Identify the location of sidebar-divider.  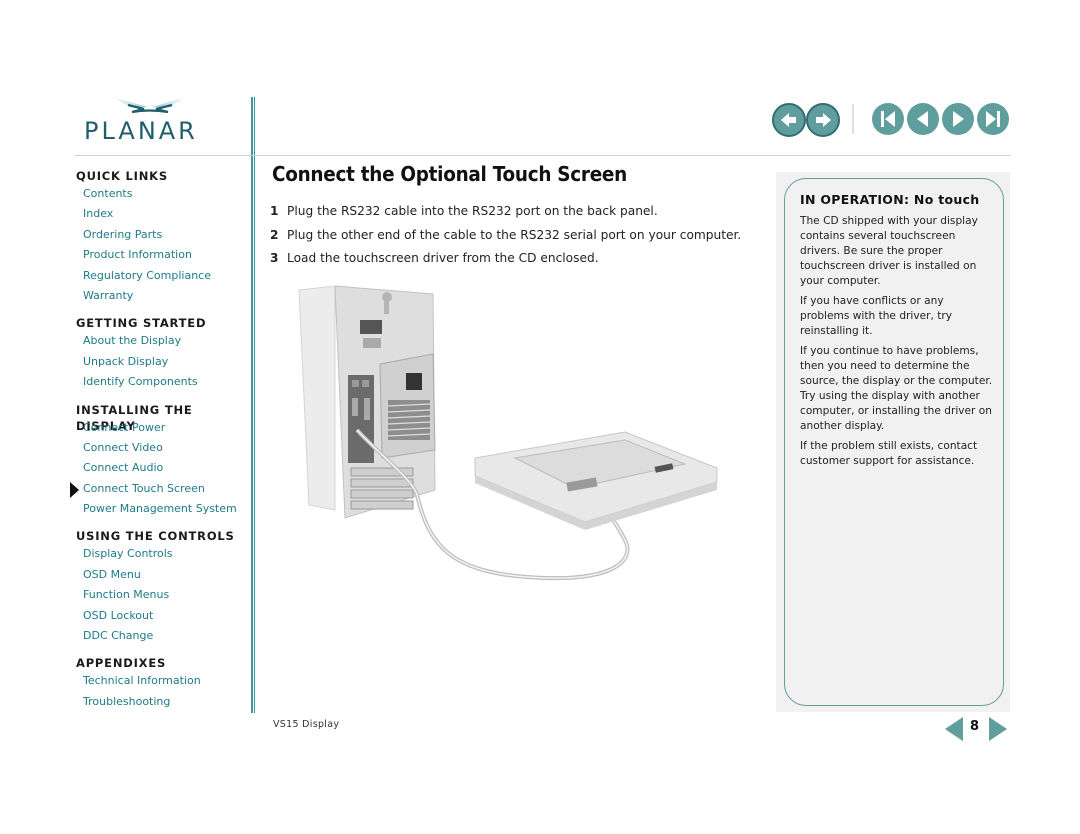
(252, 405).